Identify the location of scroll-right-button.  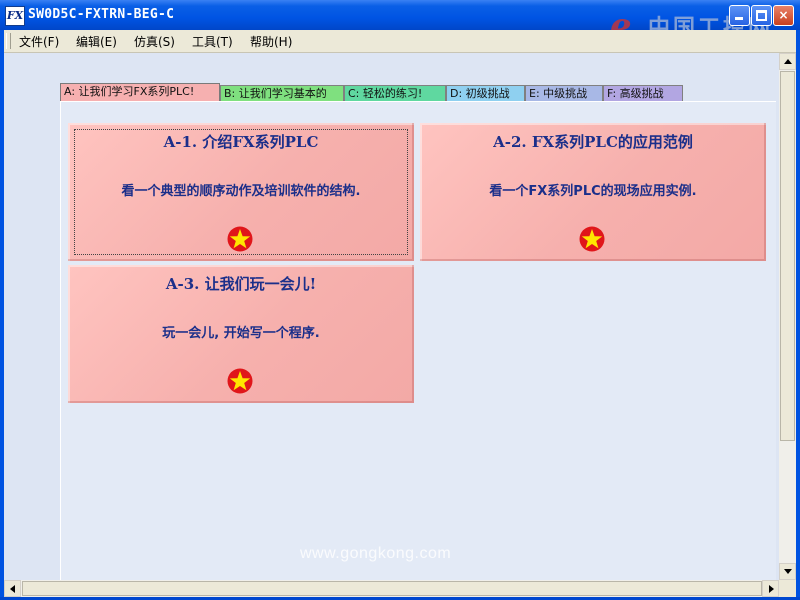
(770, 588).